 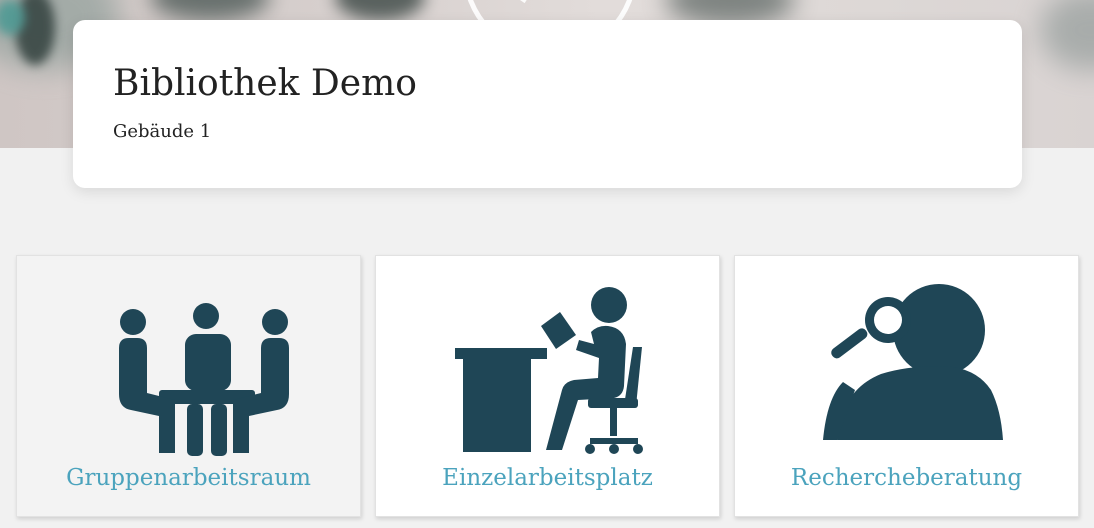 What do you see at coordinates (265, 83) in the screenshot?
I see `library-title: Bibliothek Demo` at bounding box center [265, 83].